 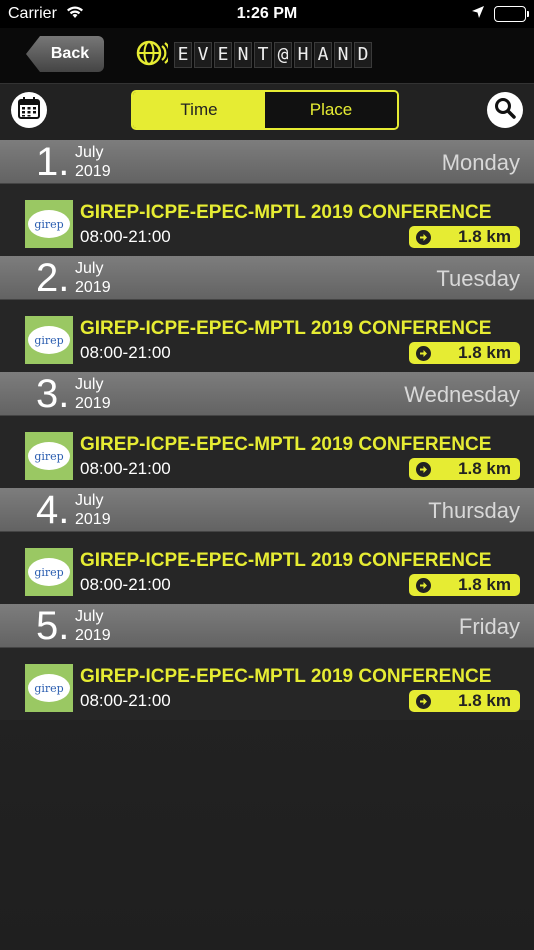 What do you see at coordinates (53, 626) in the screenshot?
I see `day-number: 5.` at bounding box center [53, 626].